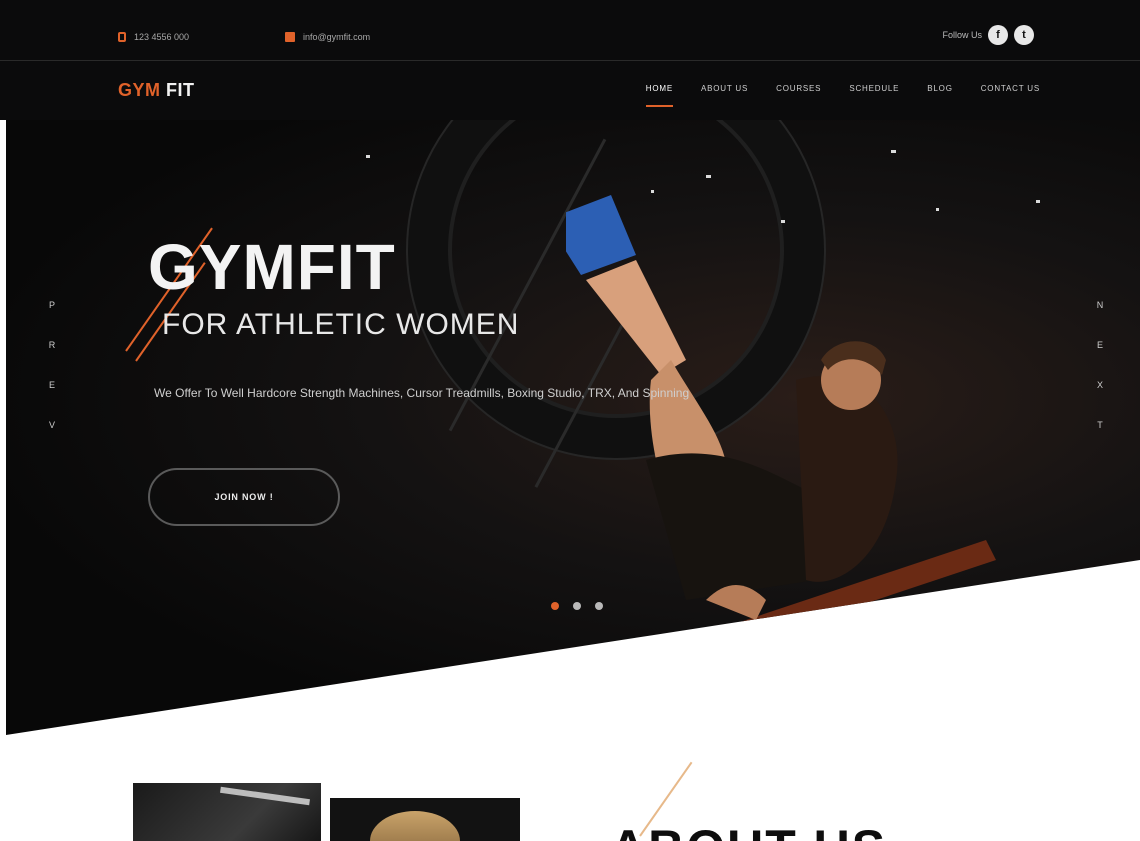  What do you see at coordinates (1010, 95) in the screenshot?
I see `nav-item-contact-us: CONTACT US` at bounding box center [1010, 95].